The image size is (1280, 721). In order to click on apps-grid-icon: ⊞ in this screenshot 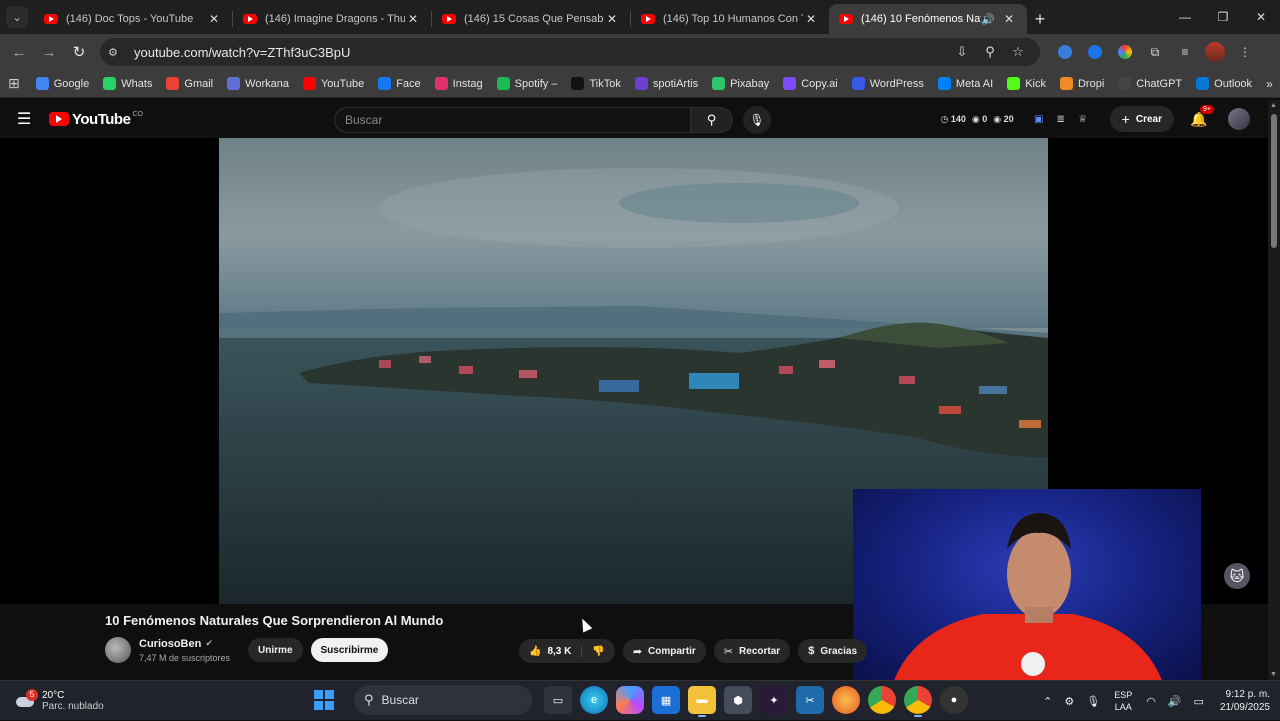, I will do `click(14, 83)`.